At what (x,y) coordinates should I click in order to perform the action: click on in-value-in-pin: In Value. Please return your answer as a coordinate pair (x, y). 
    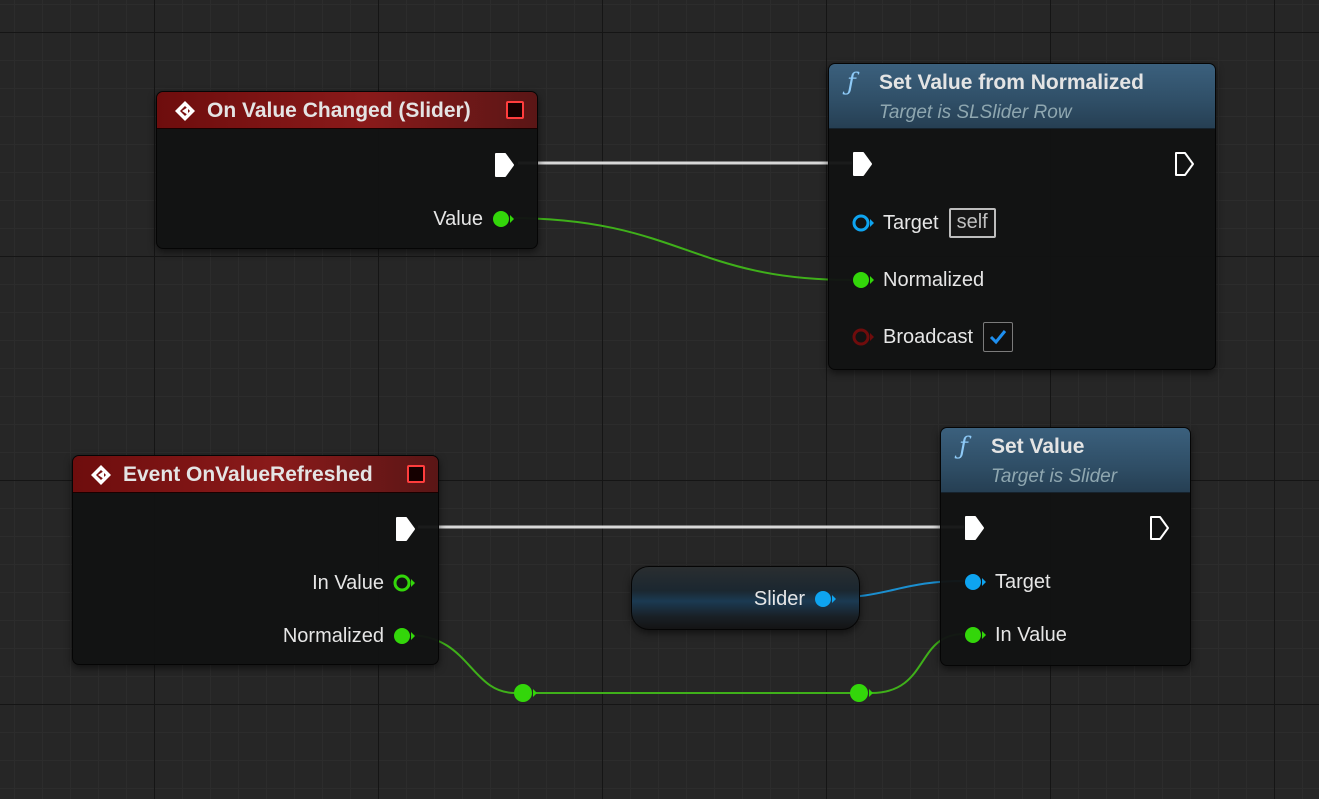
    Looking at the image, I should click on (1015, 635).